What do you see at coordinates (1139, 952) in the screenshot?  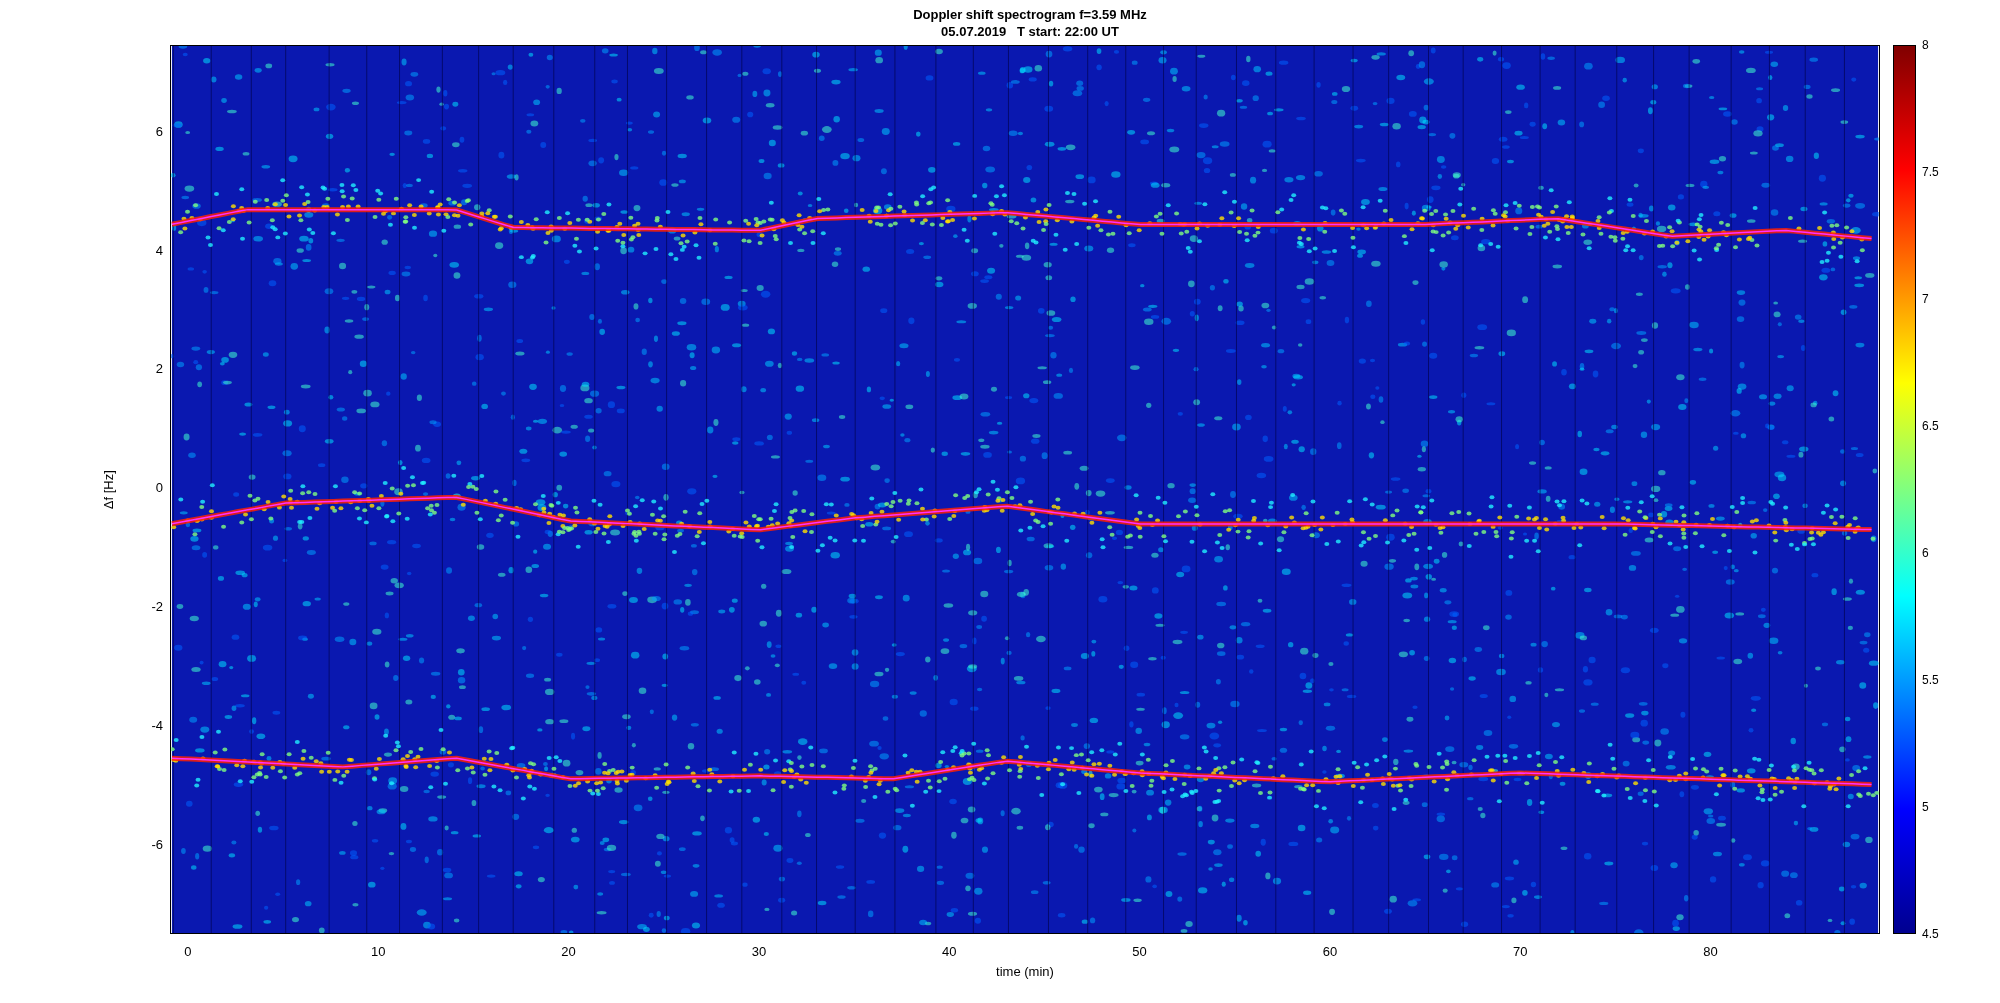 I see `axis-tick-label: 50` at bounding box center [1139, 952].